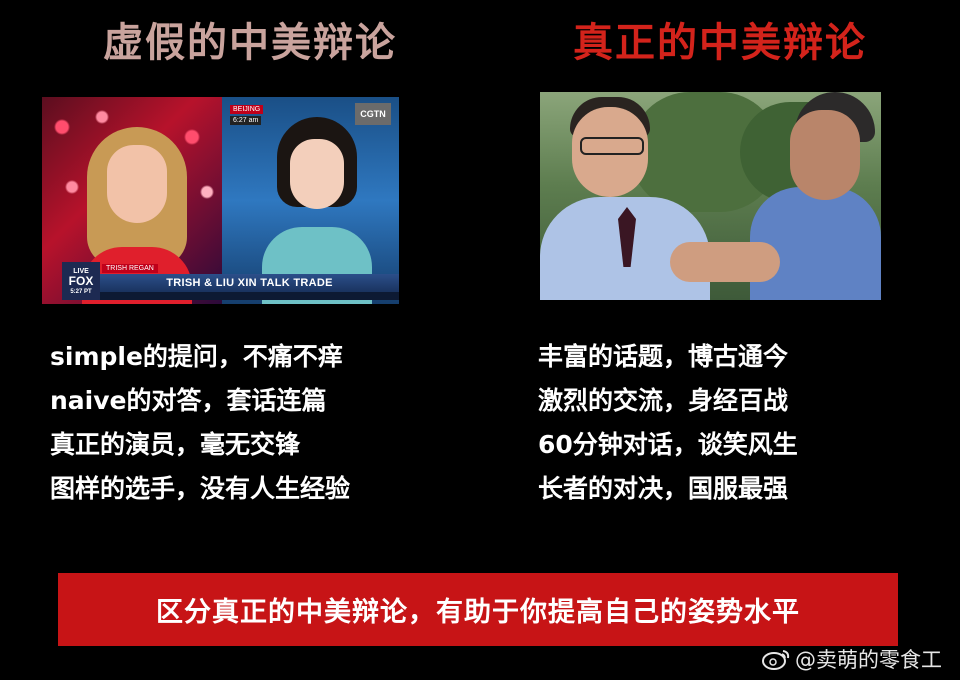 This screenshot has height=680, width=960. Describe the element at coordinates (249, 283) in the screenshot. I see `lower-third-headline: TRISH & LIU XIN TALK TRADE` at that location.